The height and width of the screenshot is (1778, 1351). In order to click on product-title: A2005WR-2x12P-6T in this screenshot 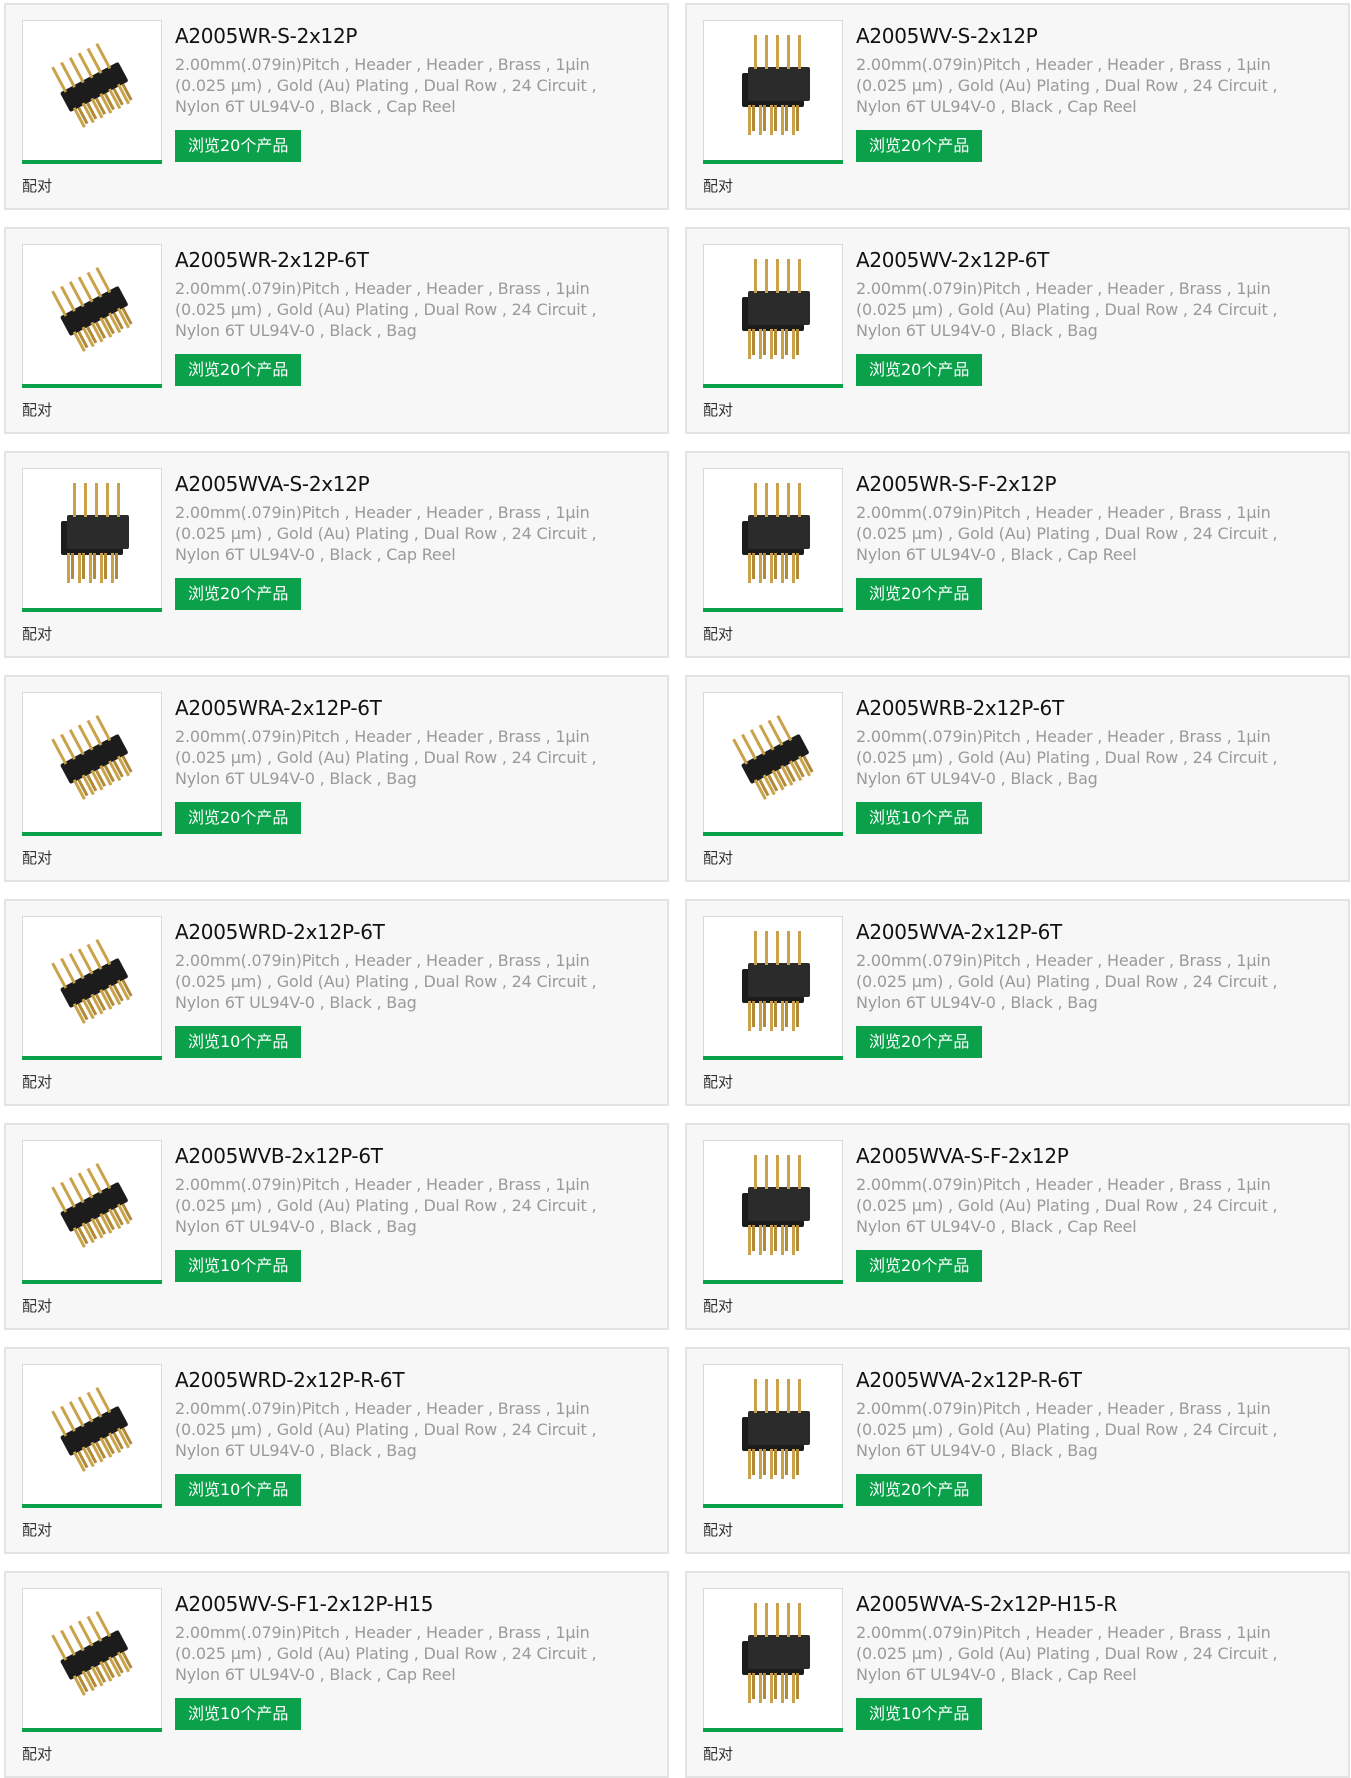, I will do `click(410, 260)`.